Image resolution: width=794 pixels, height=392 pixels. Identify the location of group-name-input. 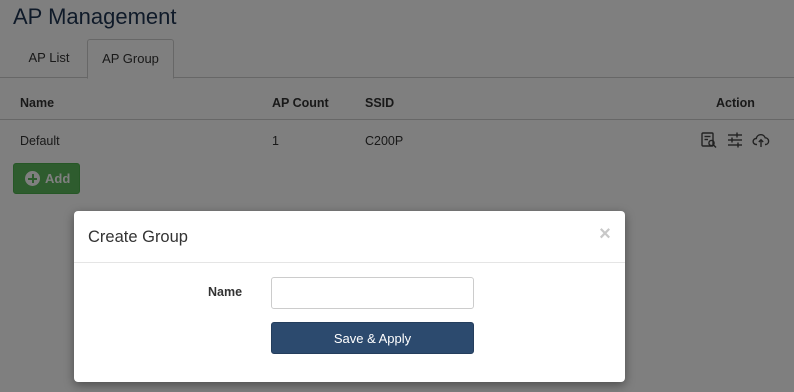
(372, 293).